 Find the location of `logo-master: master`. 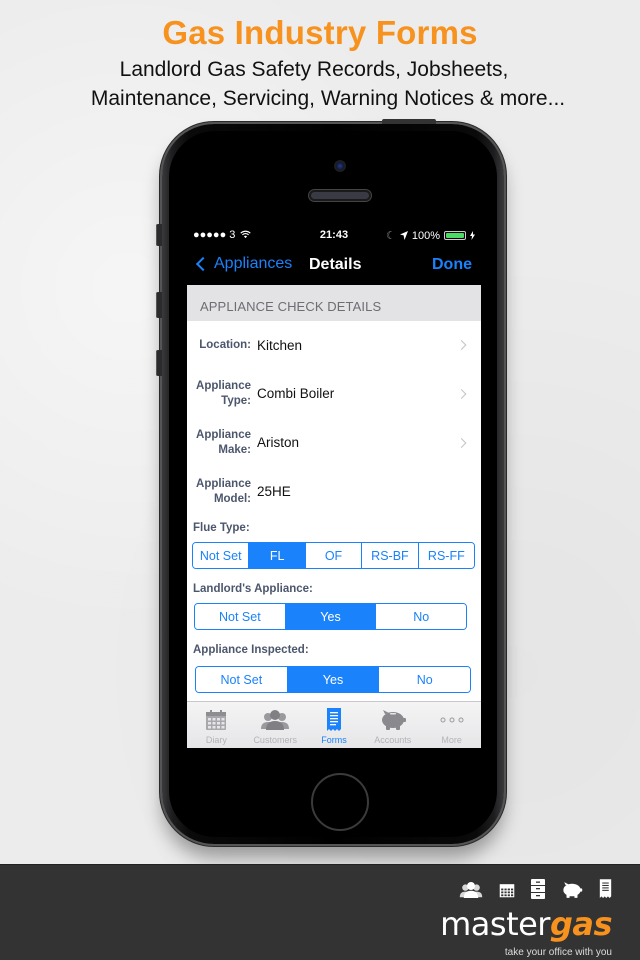

logo-master: master is located at coordinates (495, 924).